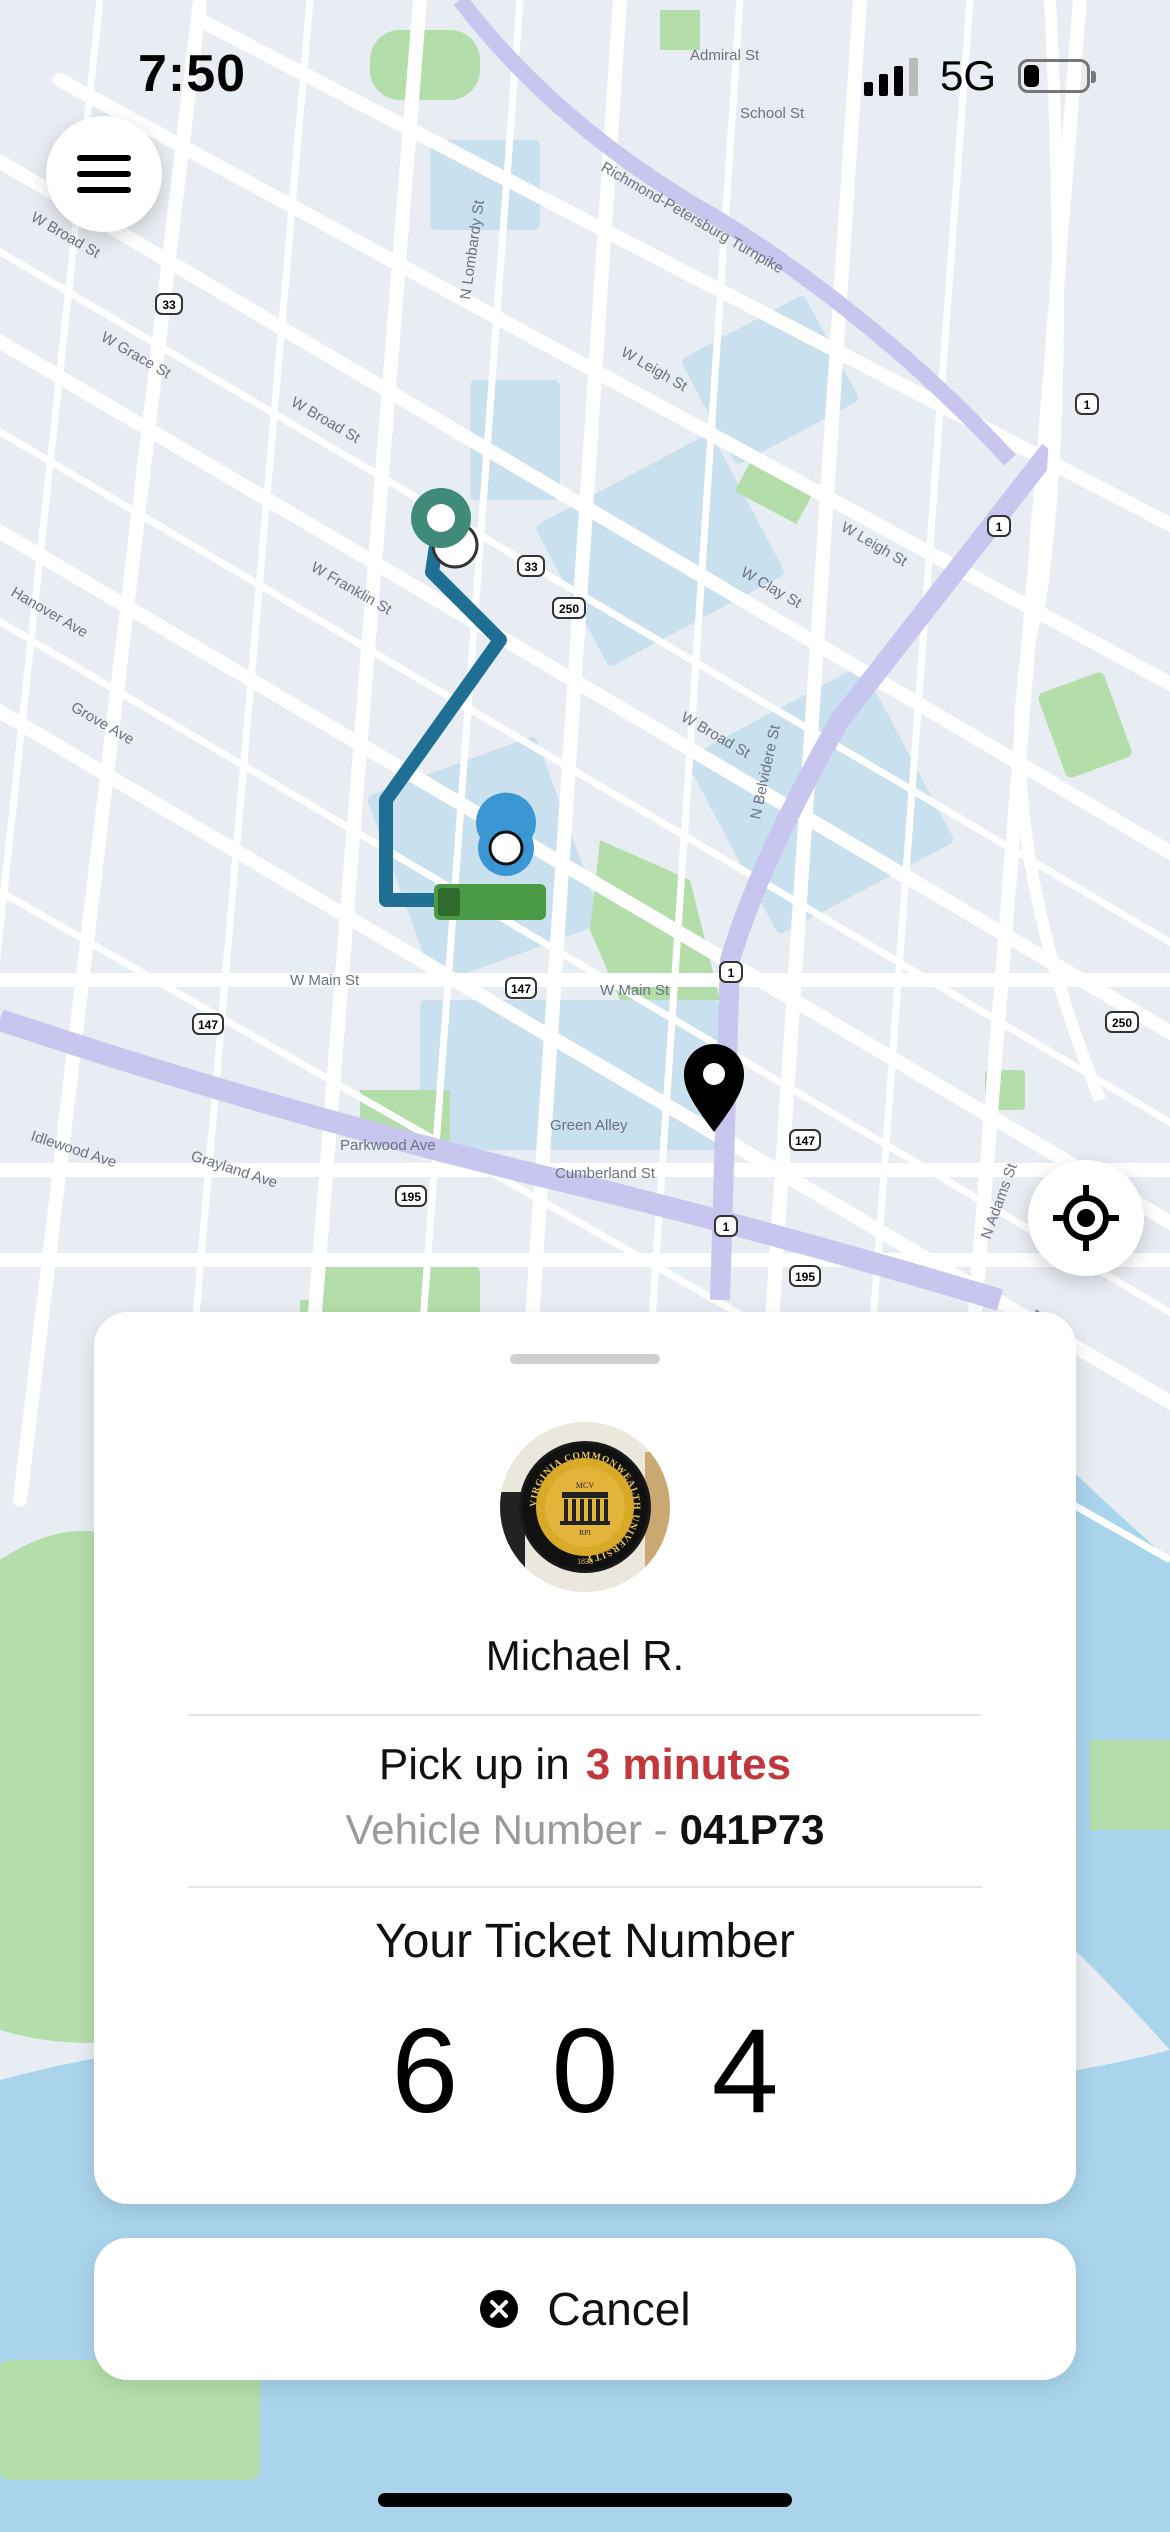 This screenshot has width=1170, height=2532. What do you see at coordinates (619, 2309) in the screenshot?
I see `cancel-label: Cancel` at bounding box center [619, 2309].